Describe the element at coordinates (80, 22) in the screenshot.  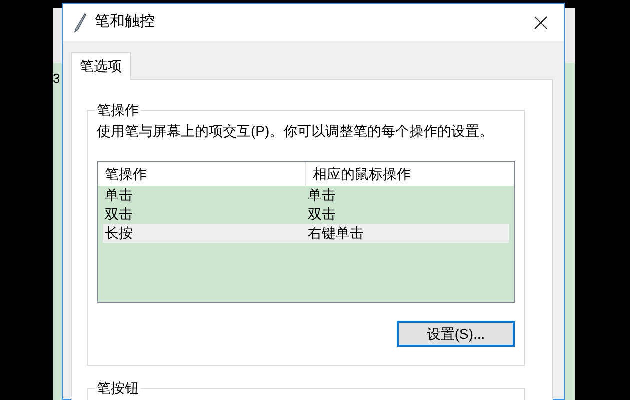
I see `pen-icon` at that location.